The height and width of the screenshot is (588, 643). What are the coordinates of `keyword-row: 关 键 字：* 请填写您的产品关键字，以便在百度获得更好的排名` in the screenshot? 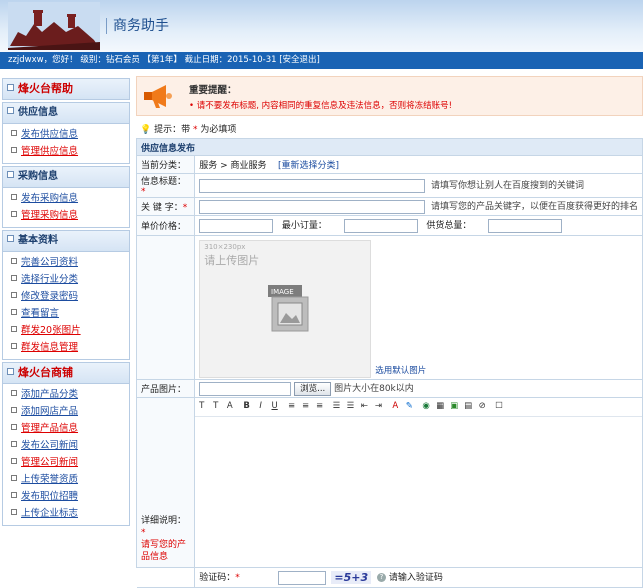 It's located at (389, 206).